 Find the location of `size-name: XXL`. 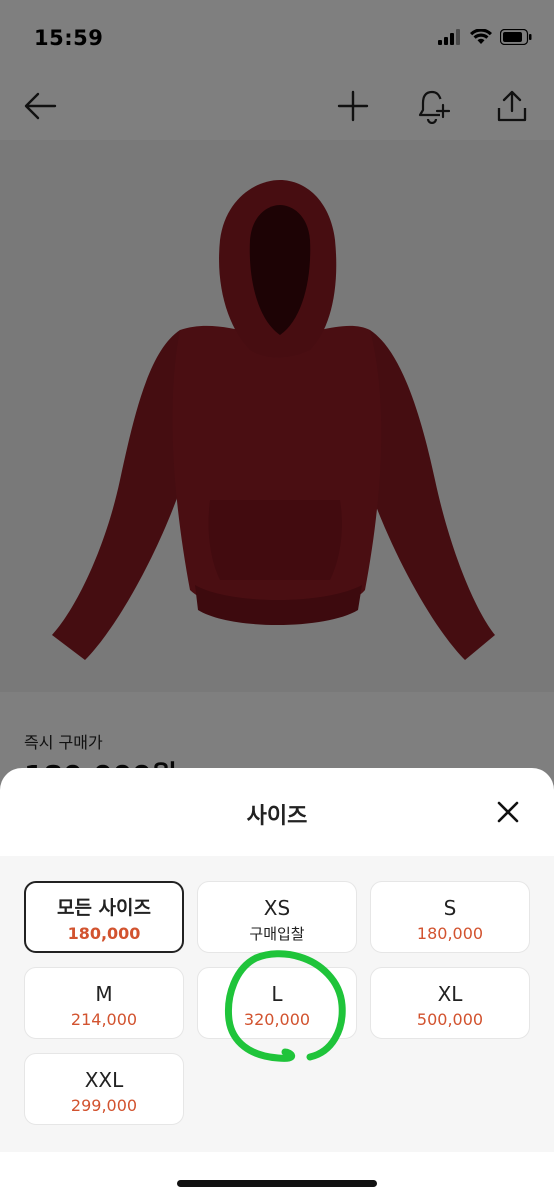

size-name: XXL is located at coordinates (104, 1080).